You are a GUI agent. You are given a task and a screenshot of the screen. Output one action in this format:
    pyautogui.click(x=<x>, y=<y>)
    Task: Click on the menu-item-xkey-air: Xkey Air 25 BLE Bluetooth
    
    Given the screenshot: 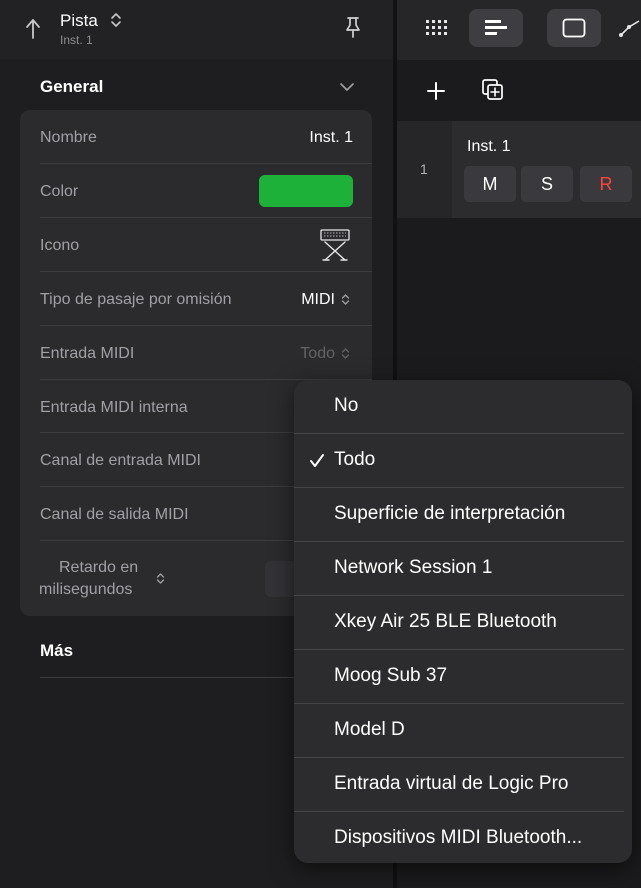 What is the action you would take?
    pyautogui.click(x=463, y=622)
    